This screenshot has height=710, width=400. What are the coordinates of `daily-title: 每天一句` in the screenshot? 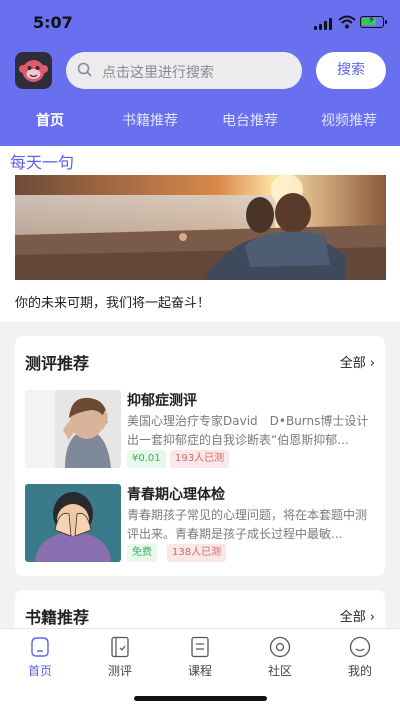 It's located at (42, 162).